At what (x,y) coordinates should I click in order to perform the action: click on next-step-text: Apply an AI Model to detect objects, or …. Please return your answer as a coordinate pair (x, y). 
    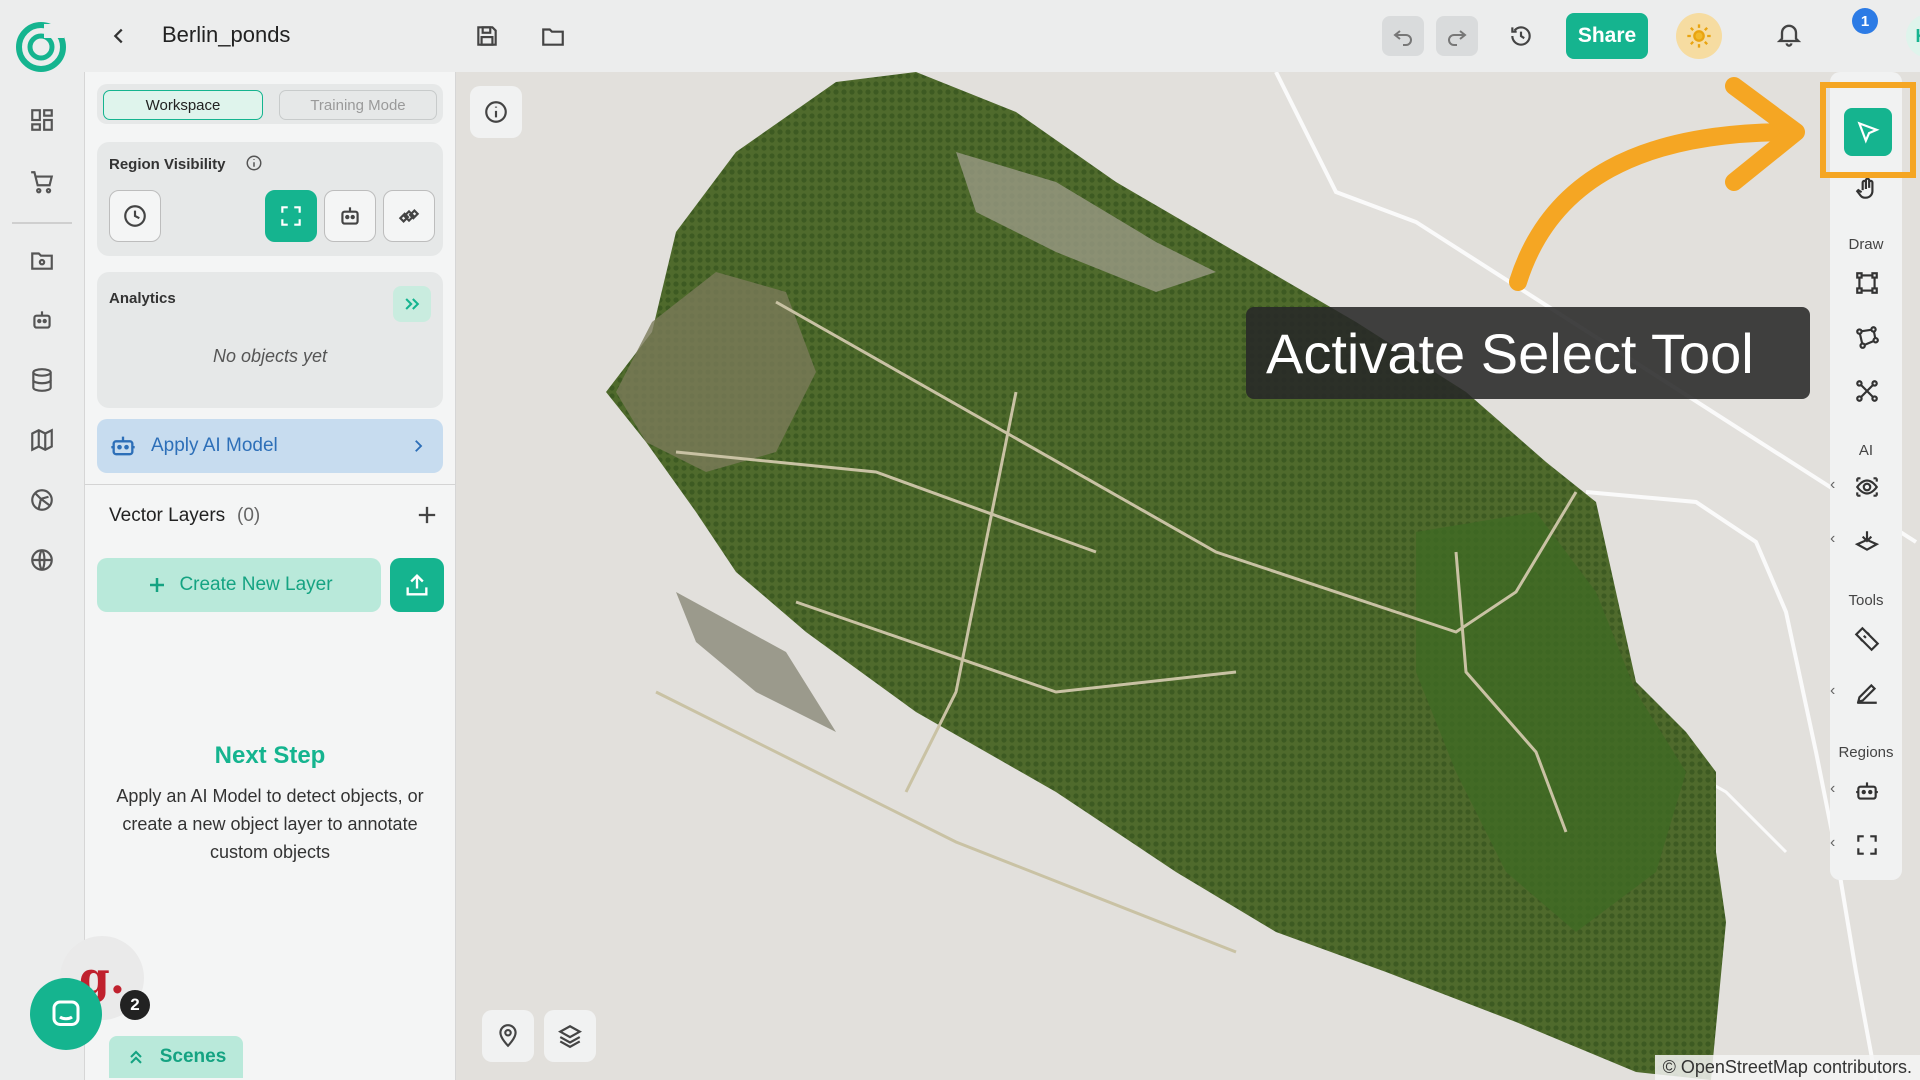
    Looking at the image, I should click on (270, 824).